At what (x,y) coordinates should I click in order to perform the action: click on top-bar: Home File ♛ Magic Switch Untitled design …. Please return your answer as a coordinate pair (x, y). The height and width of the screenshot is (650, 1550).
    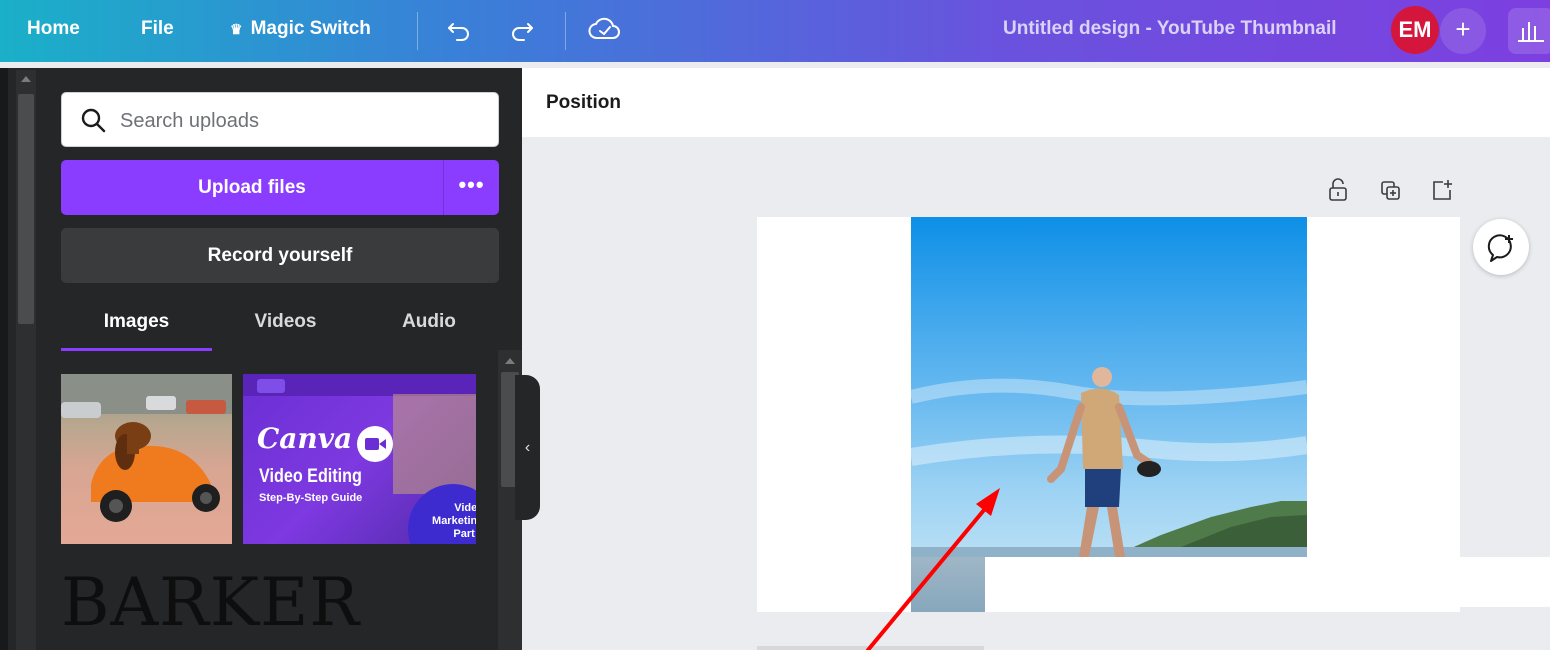
    Looking at the image, I should click on (775, 31).